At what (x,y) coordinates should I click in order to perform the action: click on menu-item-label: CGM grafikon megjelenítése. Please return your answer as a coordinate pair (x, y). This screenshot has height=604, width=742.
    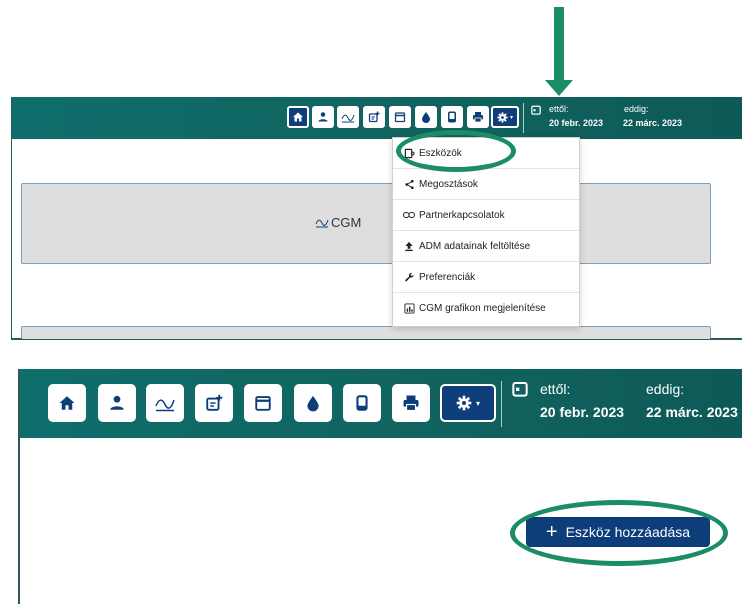
    Looking at the image, I should click on (482, 308).